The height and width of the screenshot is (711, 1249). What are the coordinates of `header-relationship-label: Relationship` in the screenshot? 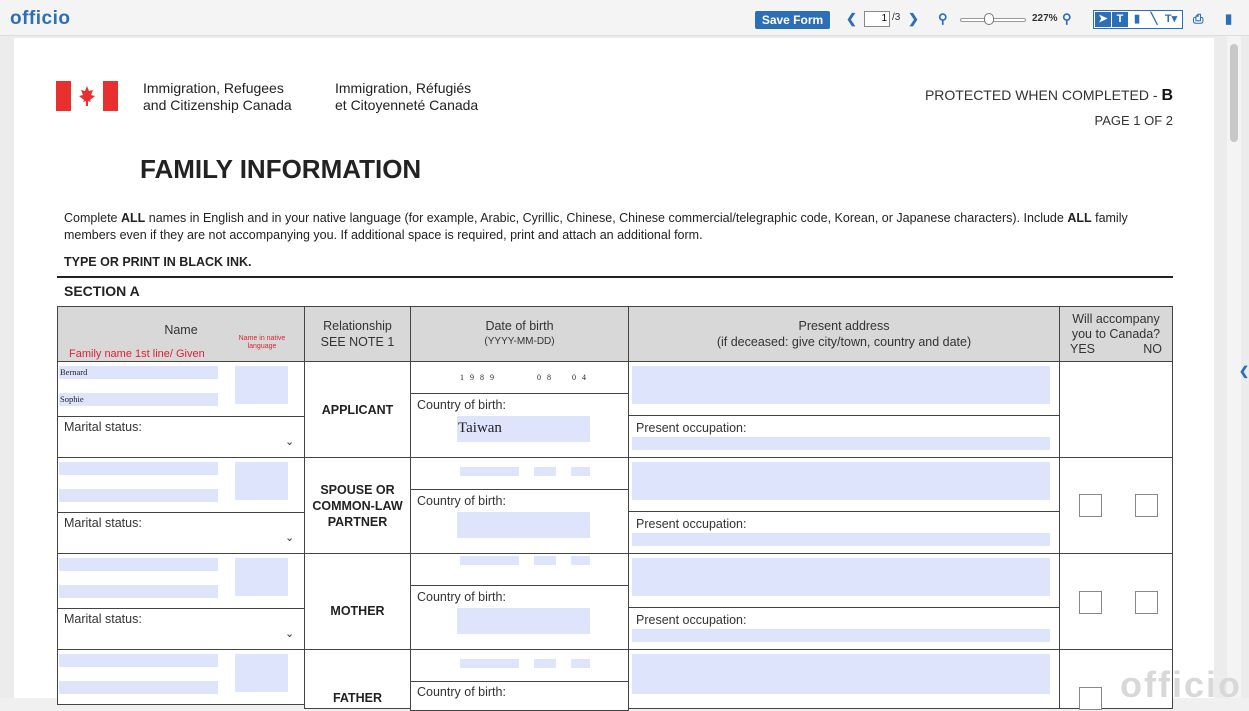 It's located at (357, 326).